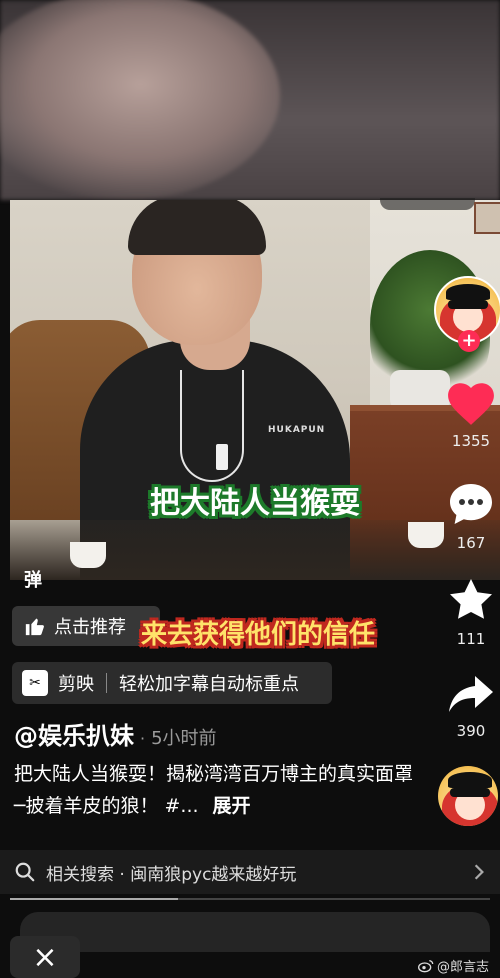 Image resolution: width=500 pixels, height=978 pixels. What do you see at coordinates (90, 627) in the screenshot?
I see `recommend-label: 点击推荐` at bounding box center [90, 627].